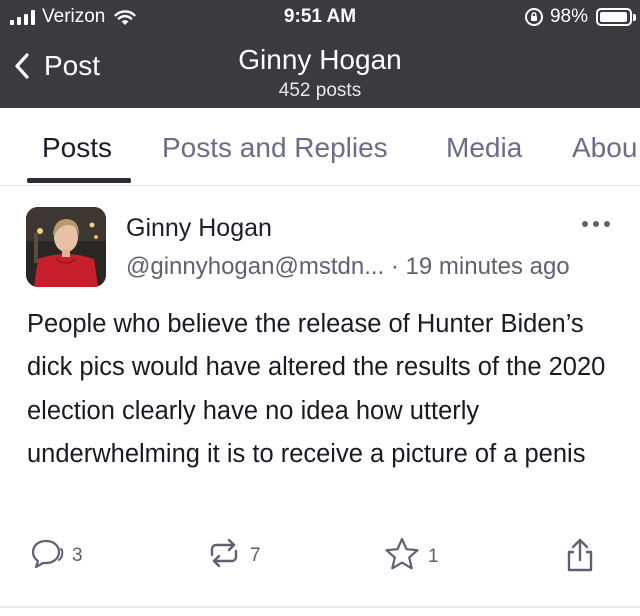 Image resolution: width=640 pixels, height=616 pixels. Describe the element at coordinates (255, 555) in the screenshot. I see `boost-count: 7` at that location.